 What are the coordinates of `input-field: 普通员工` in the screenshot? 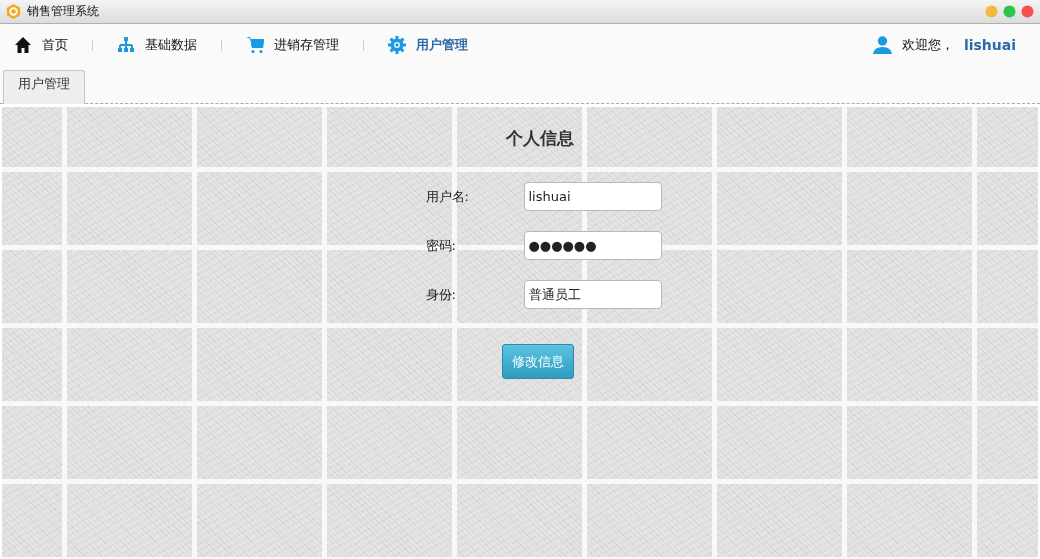 It's located at (592, 294).